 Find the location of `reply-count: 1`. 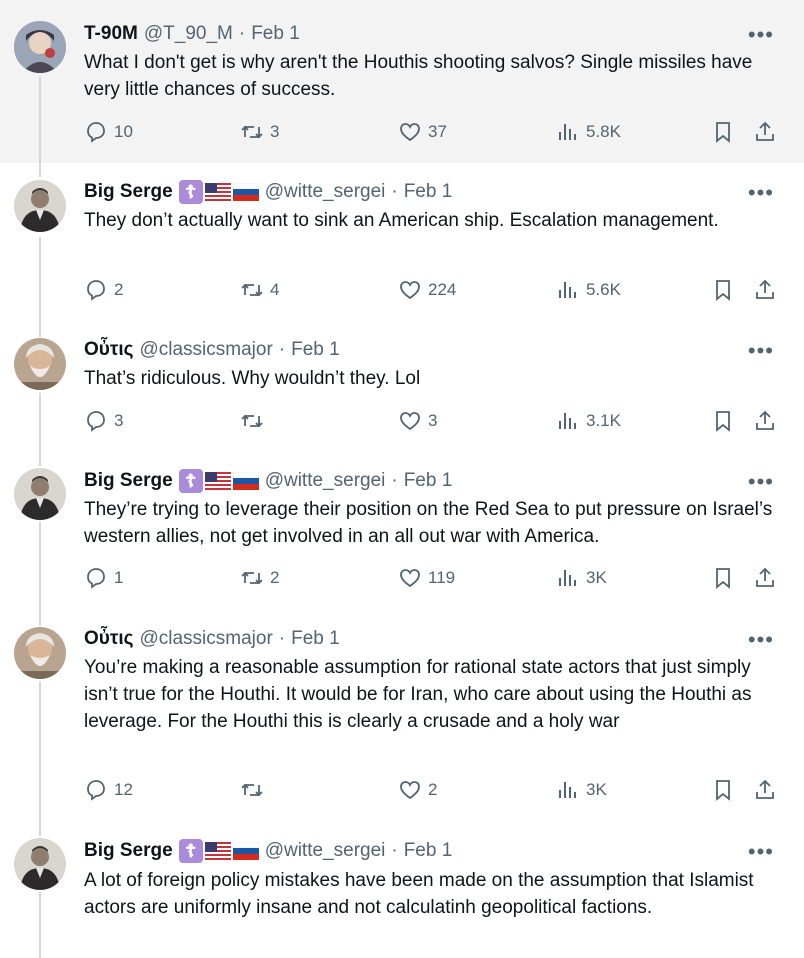

reply-count: 1 is located at coordinates (119, 577).